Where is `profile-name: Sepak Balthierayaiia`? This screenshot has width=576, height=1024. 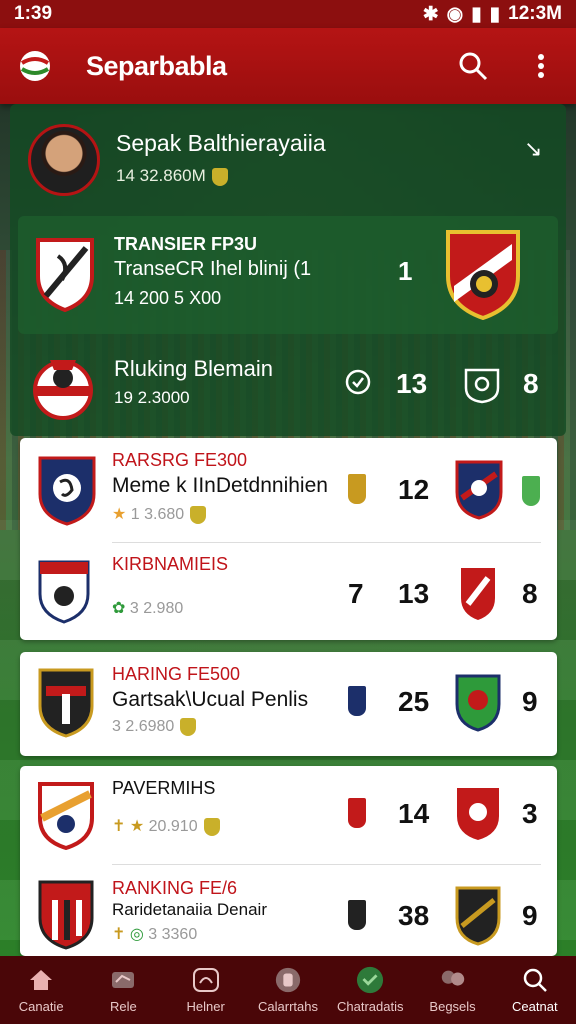 profile-name: Sepak Balthierayaiia is located at coordinates (221, 143).